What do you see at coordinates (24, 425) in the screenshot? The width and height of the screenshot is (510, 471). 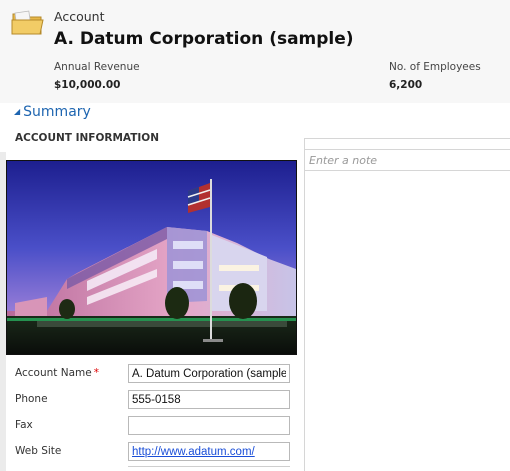 I see `fax-label: Fax` at bounding box center [24, 425].